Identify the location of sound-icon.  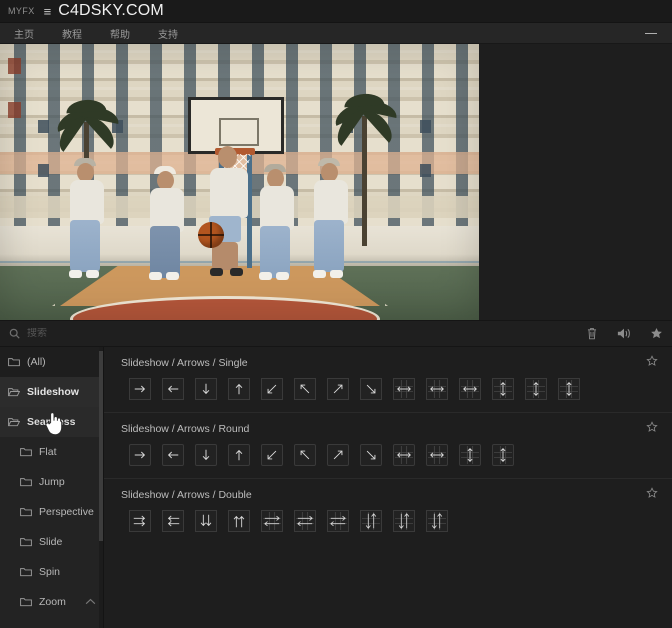
(624, 334).